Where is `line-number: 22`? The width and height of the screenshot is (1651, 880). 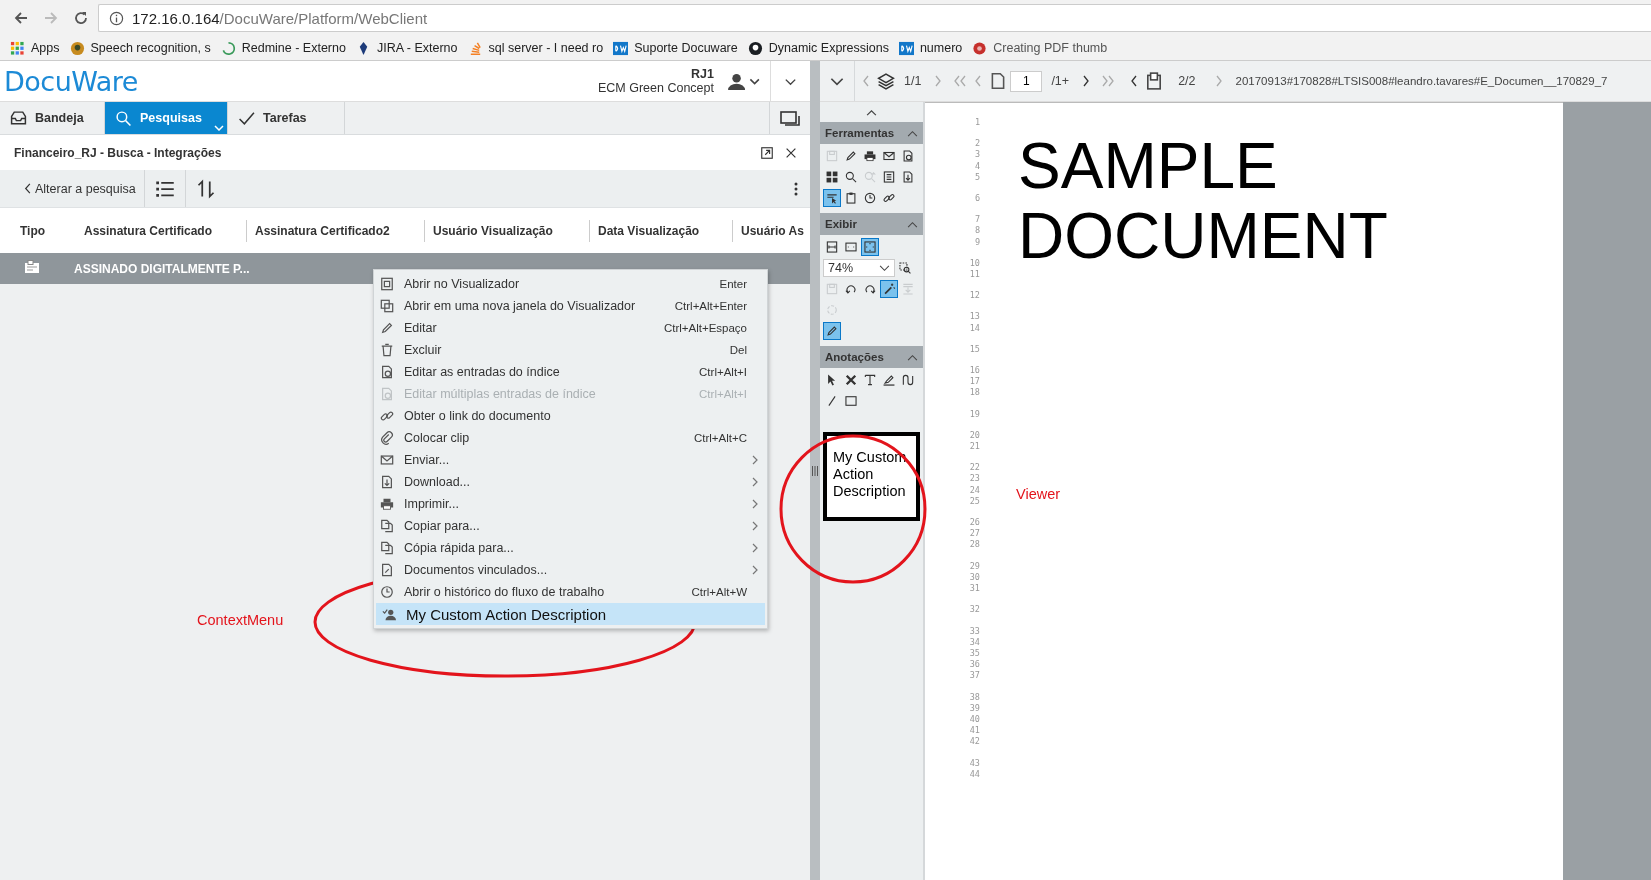
line-number: 22 is located at coordinates (974, 468).